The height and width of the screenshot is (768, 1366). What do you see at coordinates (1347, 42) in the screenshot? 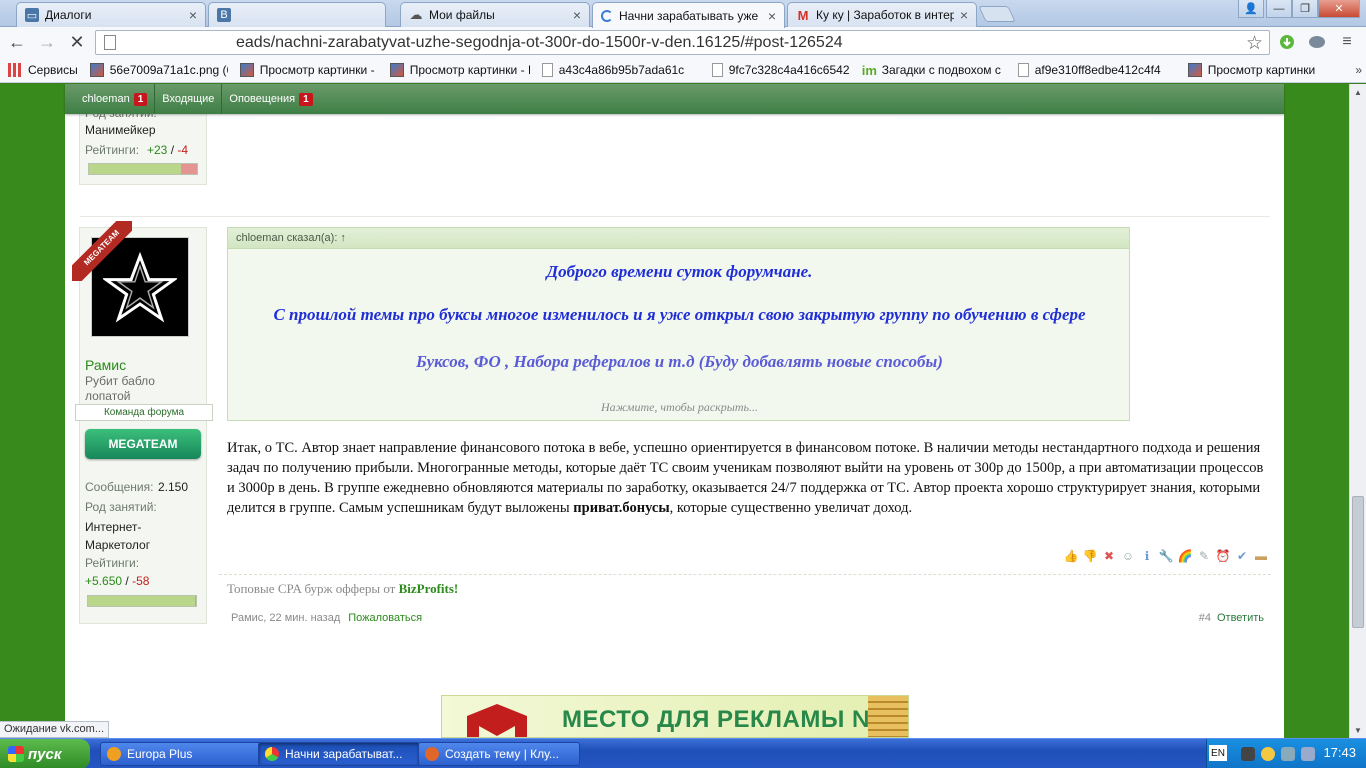
I see `menu-icon: ≡` at bounding box center [1347, 42].